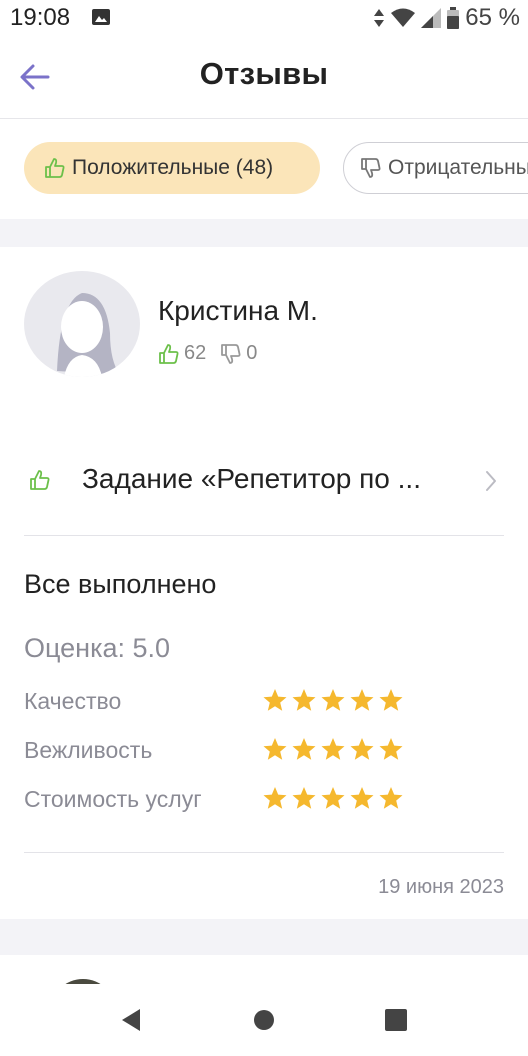 This screenshot has height=1056, width=528. I want to click on system-nav-bar, so click(264, 1020).